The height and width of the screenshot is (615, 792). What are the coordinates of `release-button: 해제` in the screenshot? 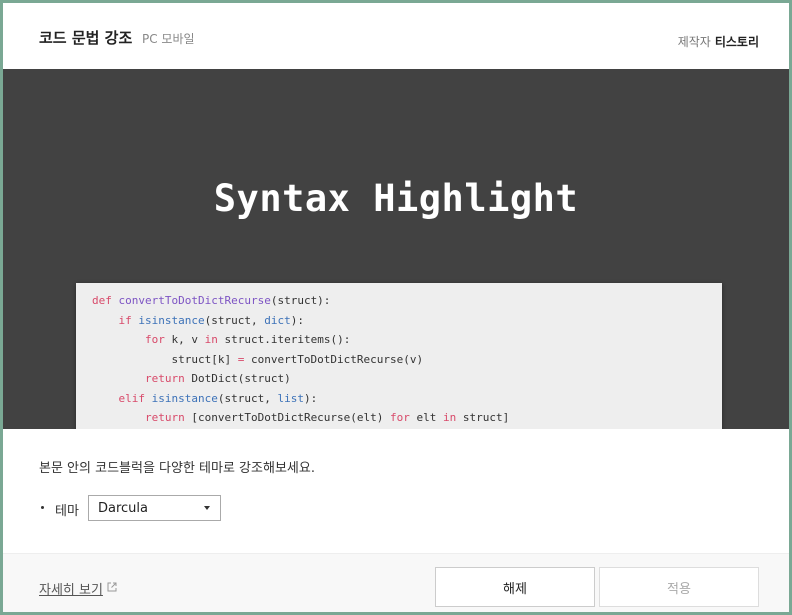 It's located at (515, 587).